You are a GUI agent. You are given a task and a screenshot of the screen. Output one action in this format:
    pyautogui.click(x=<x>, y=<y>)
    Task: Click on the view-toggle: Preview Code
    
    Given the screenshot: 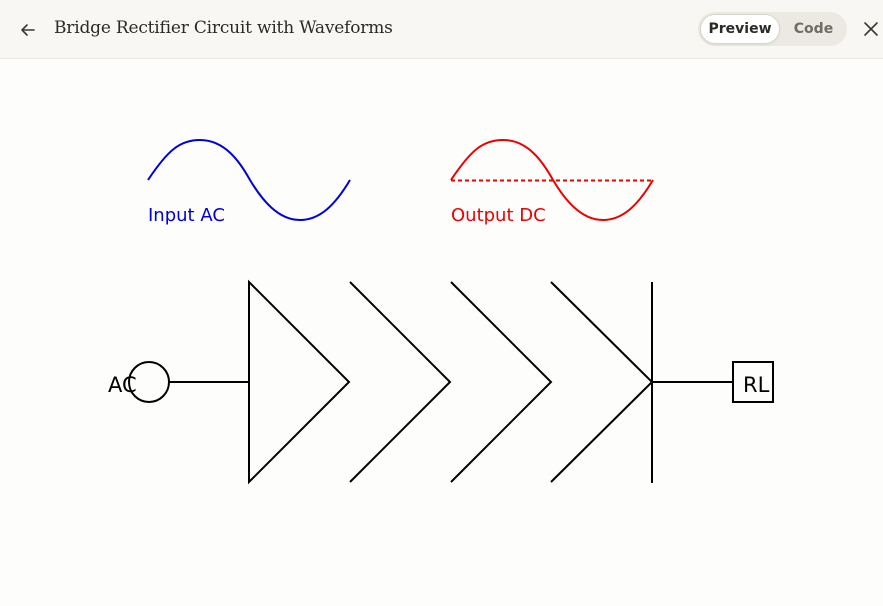 What is the action you would take?
    pyautogui.click(x=772, y=29)
    